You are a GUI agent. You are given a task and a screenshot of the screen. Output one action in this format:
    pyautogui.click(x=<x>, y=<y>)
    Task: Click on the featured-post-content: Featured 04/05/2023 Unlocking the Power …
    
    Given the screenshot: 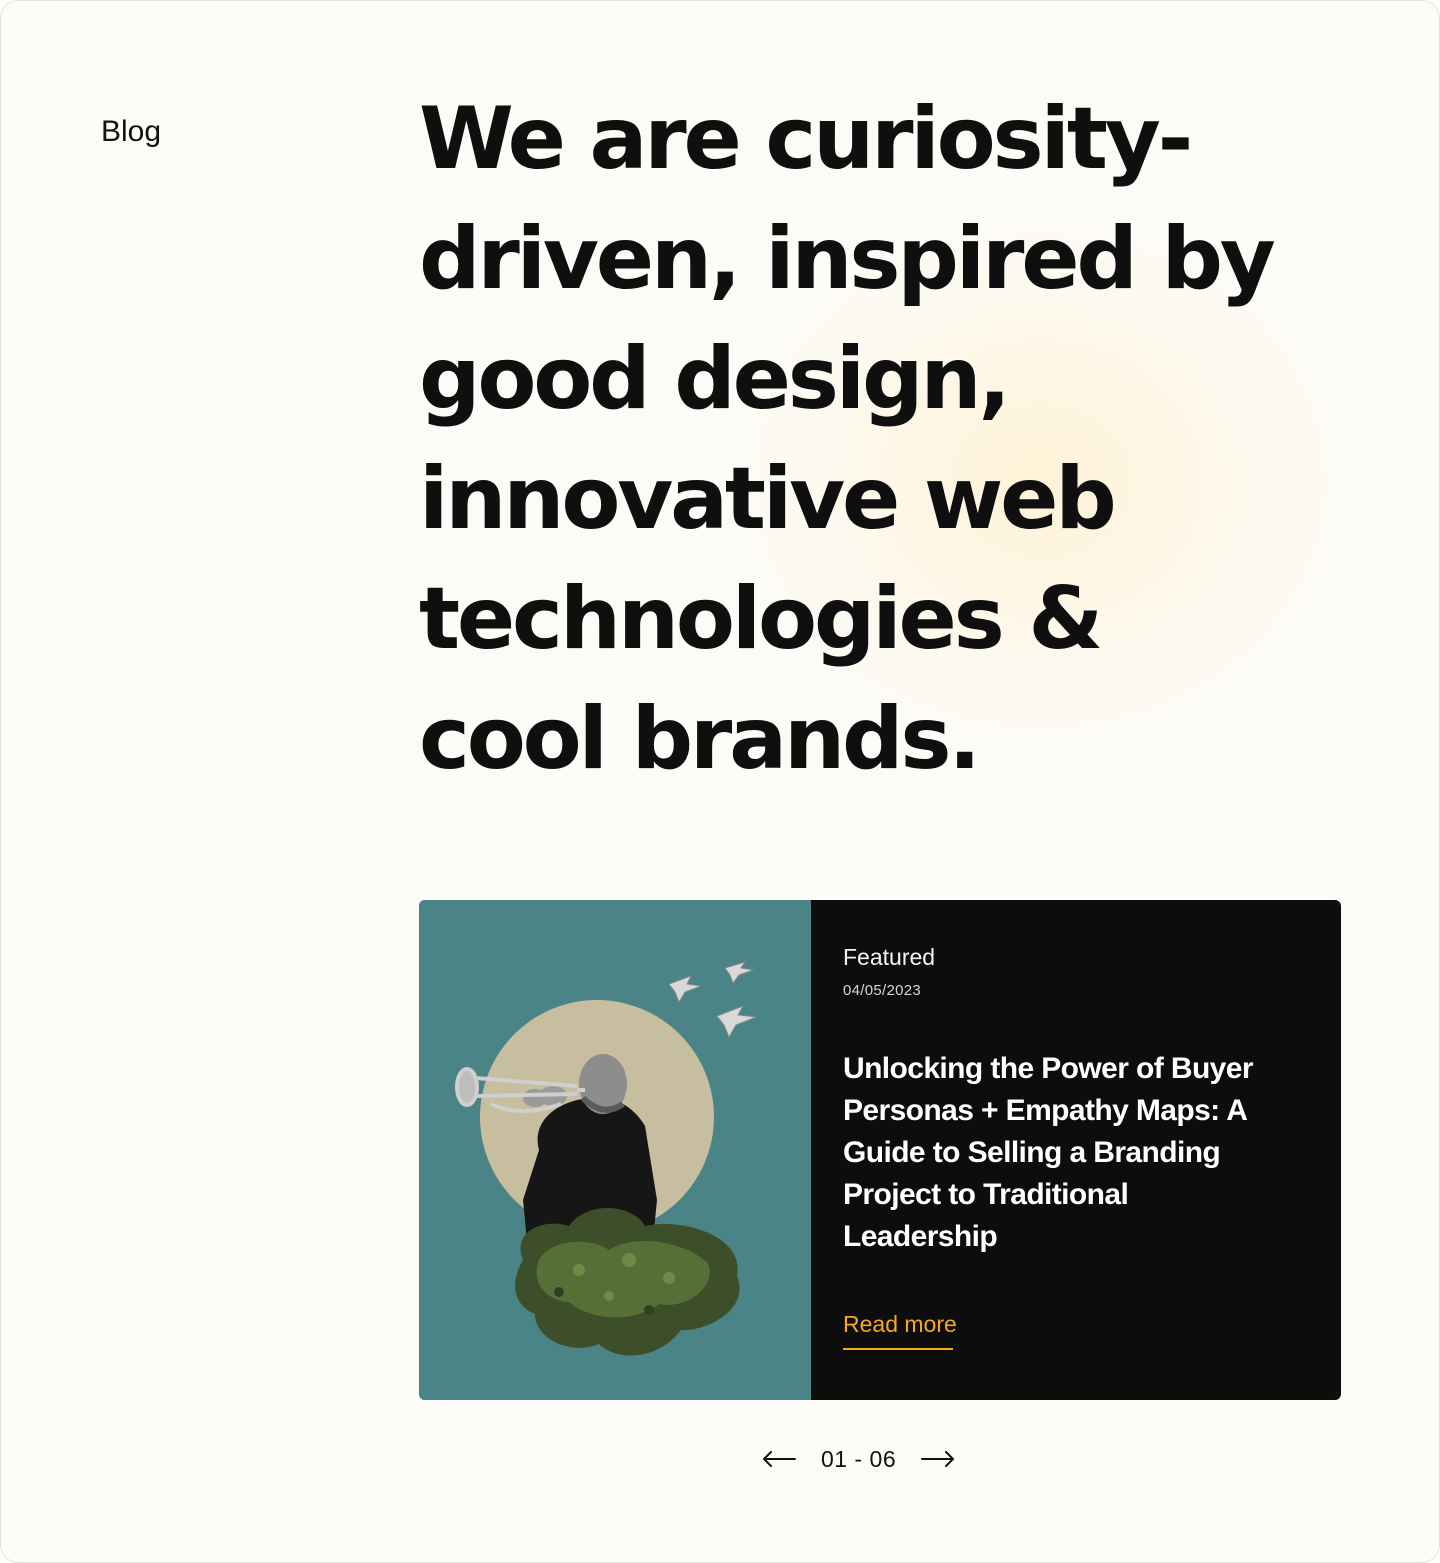 What is the action you would take?
    pyautogui.click(x=1076, y=1150)
    